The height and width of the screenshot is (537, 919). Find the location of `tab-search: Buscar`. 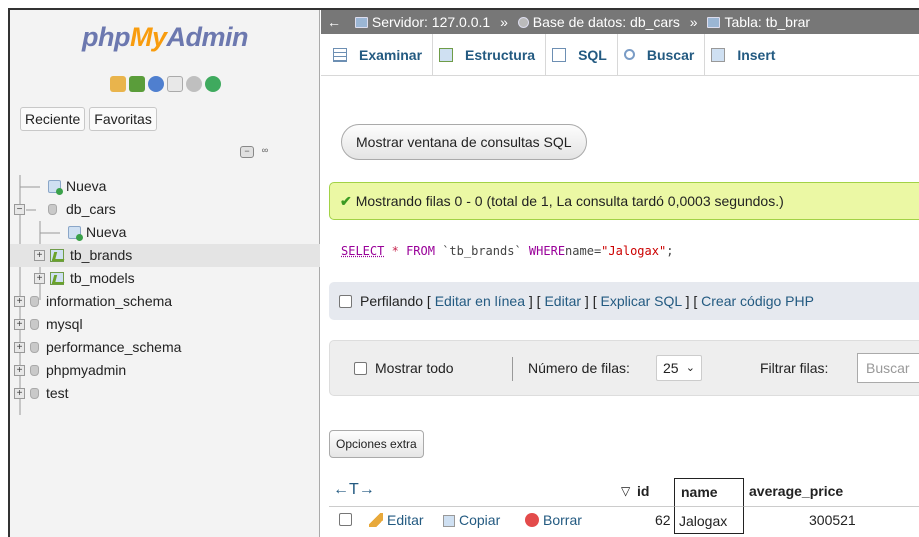

tab-search: Buscar is located at coordinates (662, 54).